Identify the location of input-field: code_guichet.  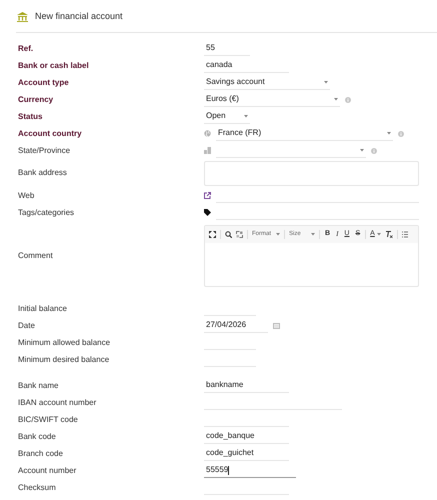
(246, 453).